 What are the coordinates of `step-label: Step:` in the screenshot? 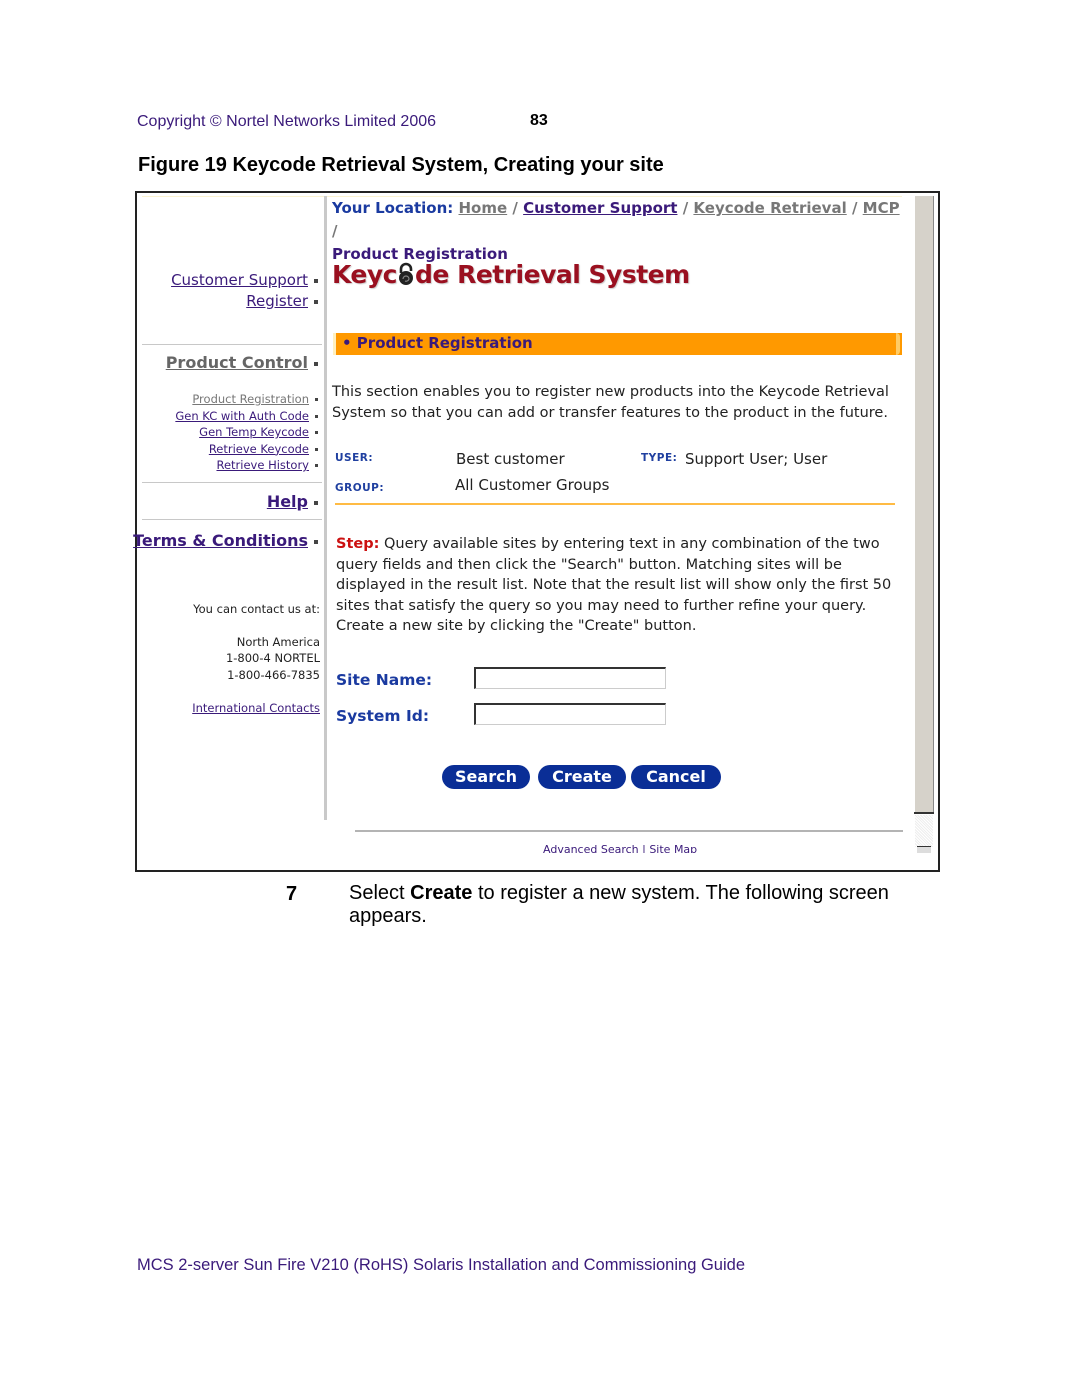 It's located at (358, 544).